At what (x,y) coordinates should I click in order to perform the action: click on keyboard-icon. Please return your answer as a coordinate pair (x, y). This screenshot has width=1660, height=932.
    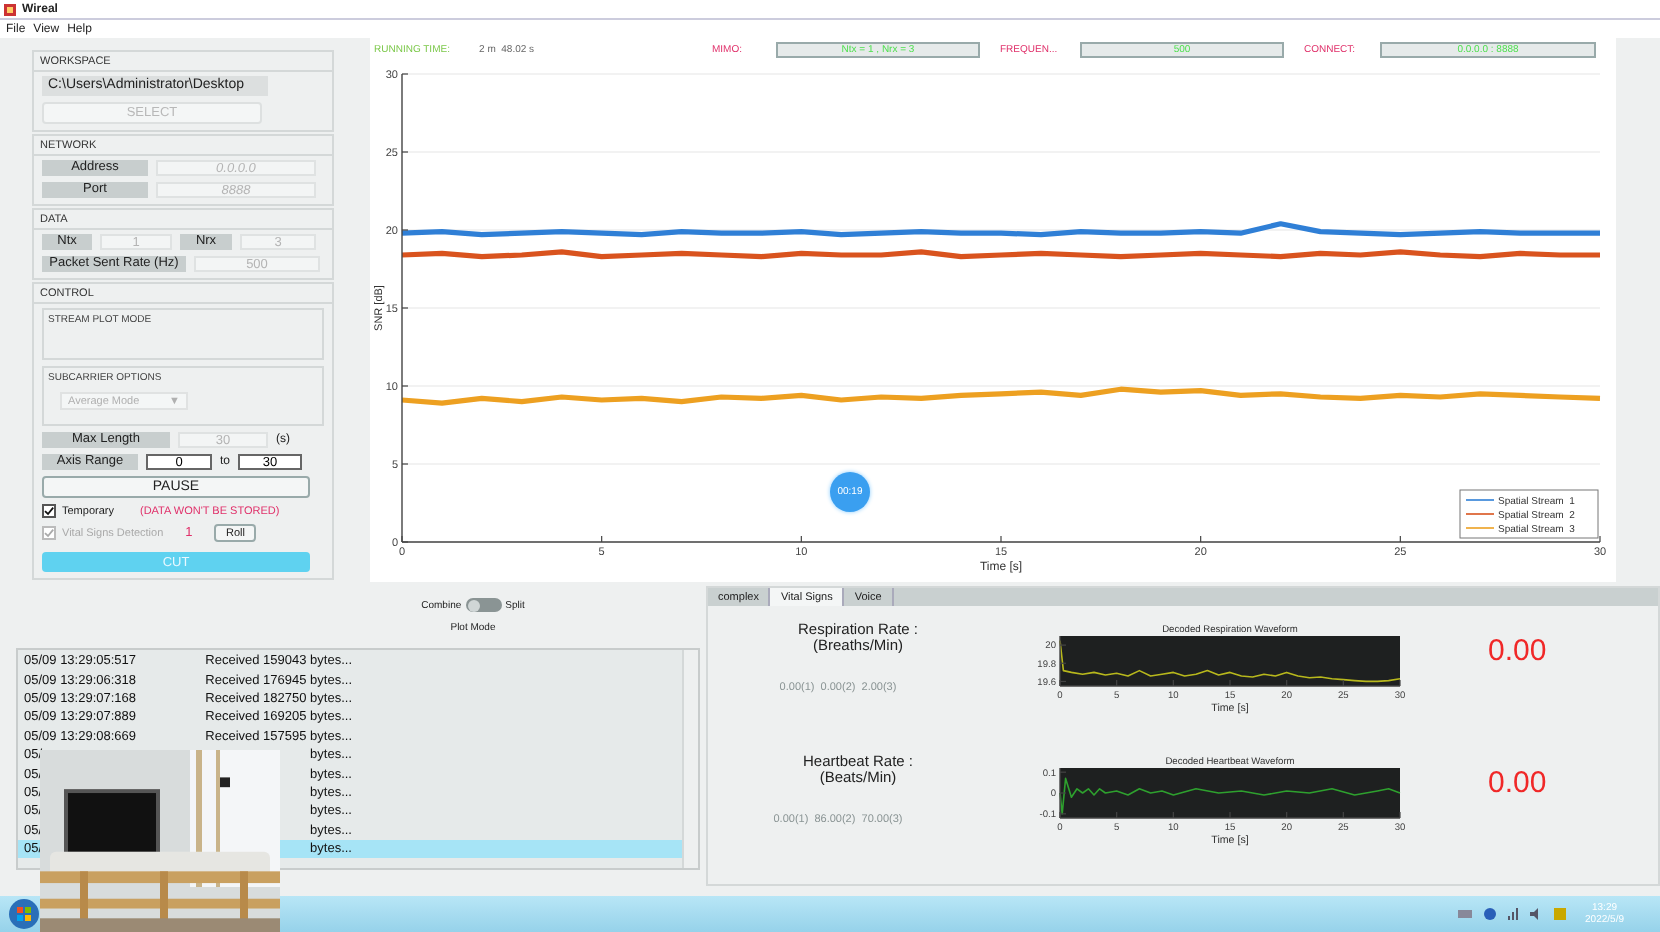
    Looking at the image, I should click on (1464, 914).